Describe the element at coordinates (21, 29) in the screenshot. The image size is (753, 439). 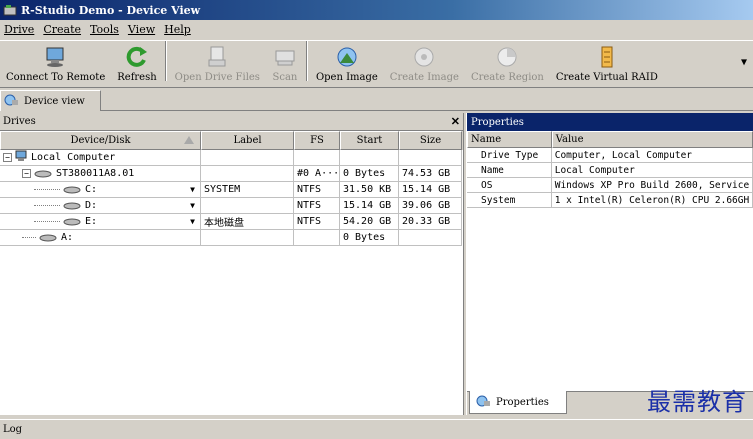
I see `menu-drive: Drive` at that location.